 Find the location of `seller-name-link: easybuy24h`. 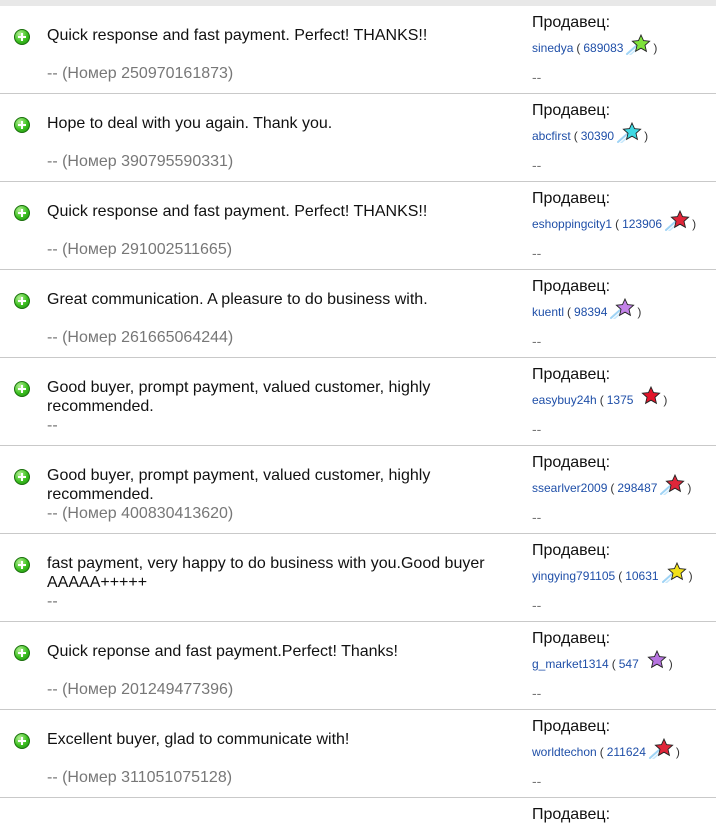

seller-name-link: easybuy24h is located at coordinates (564, 400).